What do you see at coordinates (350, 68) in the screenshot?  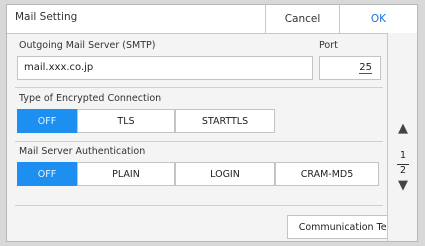 I see `port-field: 25` at bounding box center [350, 68].